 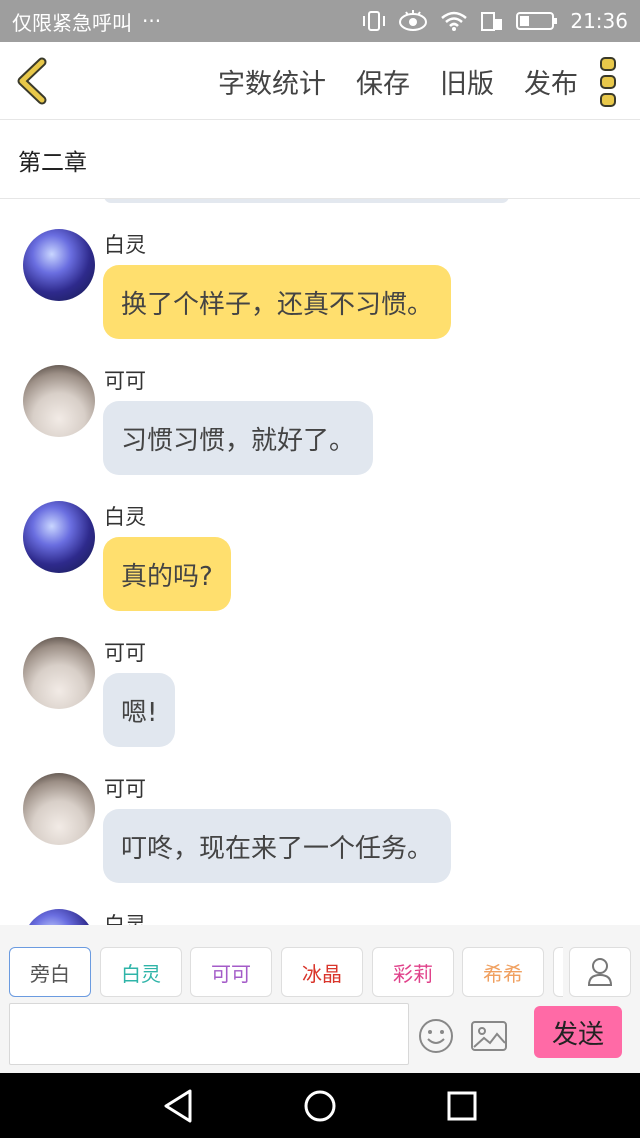 What do you see at coordinates (608, 82) in the screenshot?
I see `more-menu-icon` at bounding box center [608, 82].